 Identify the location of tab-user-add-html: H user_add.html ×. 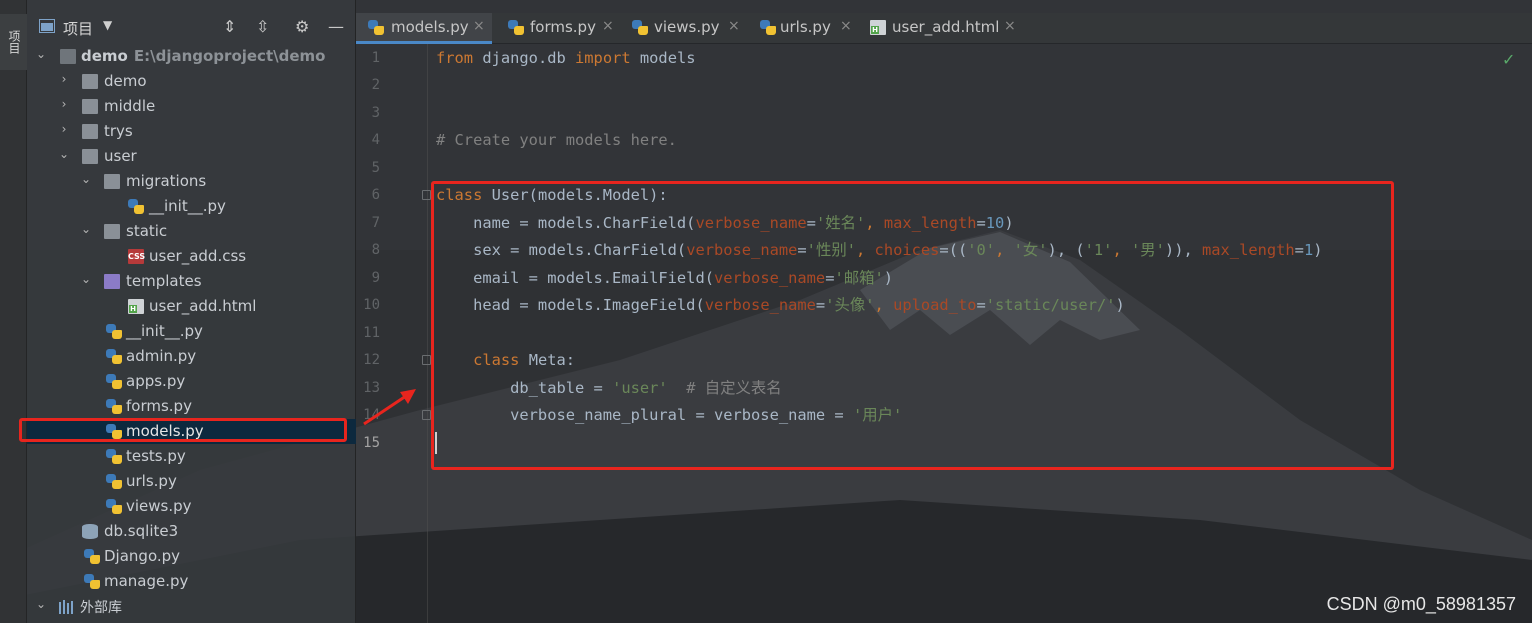
(944, 28).